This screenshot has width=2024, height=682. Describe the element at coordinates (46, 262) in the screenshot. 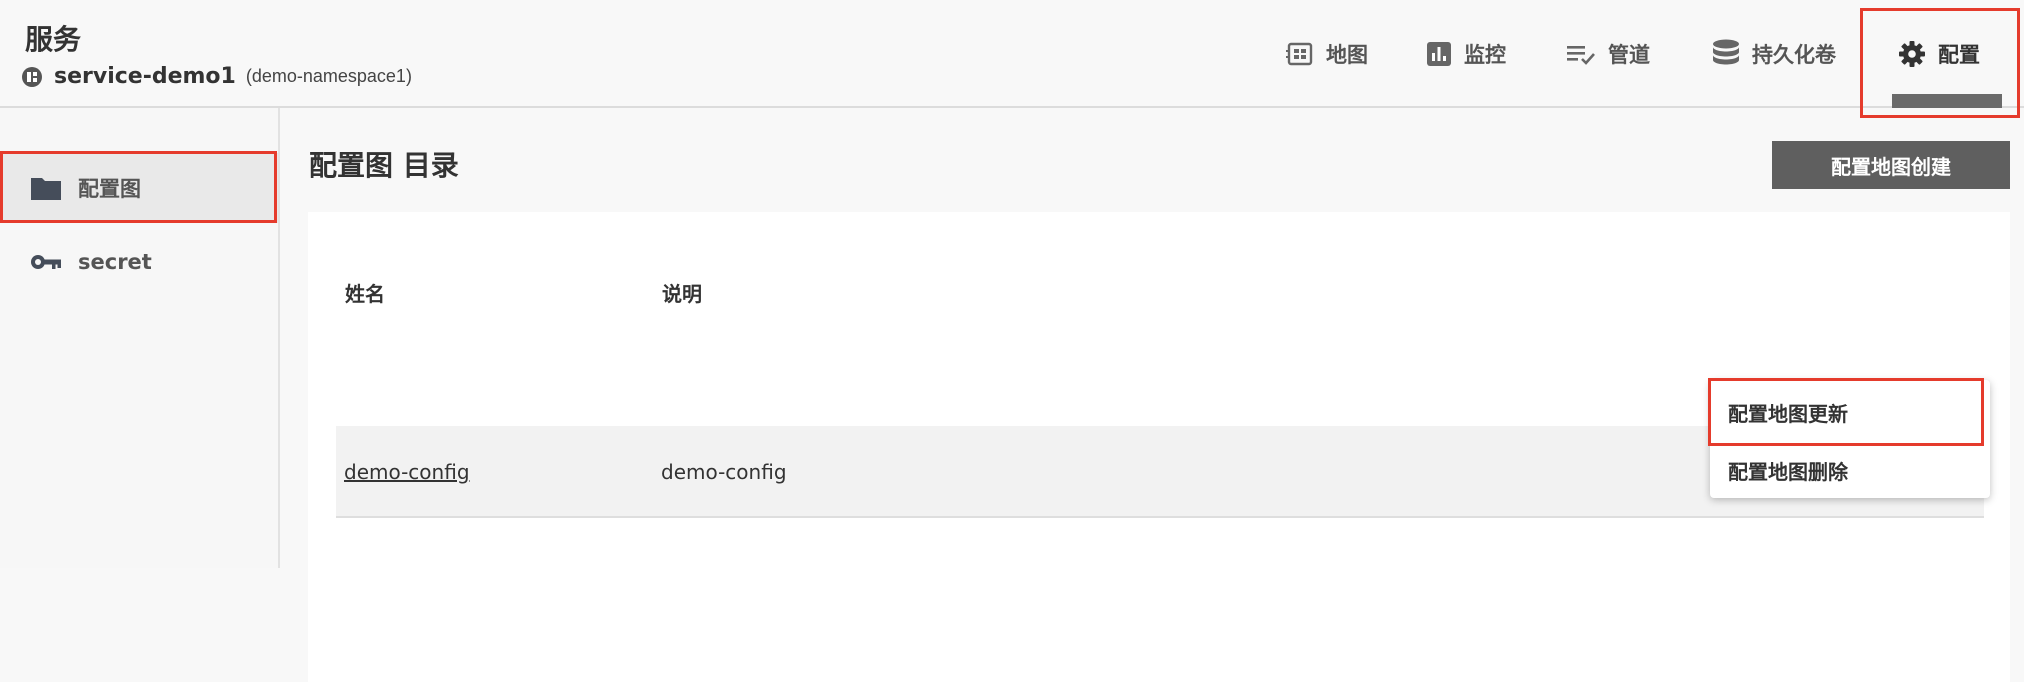

I see `key-icon` at that location.